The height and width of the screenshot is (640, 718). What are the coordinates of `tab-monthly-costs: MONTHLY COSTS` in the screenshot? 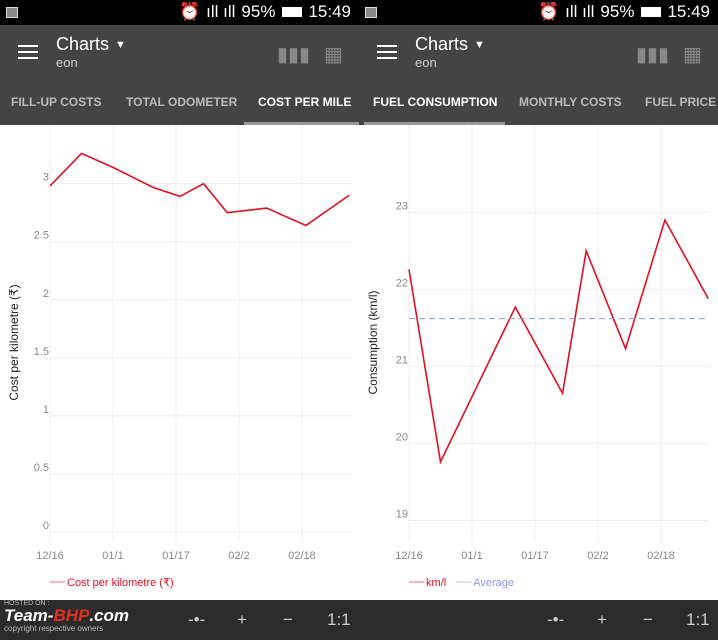 It's located at (570, 102).